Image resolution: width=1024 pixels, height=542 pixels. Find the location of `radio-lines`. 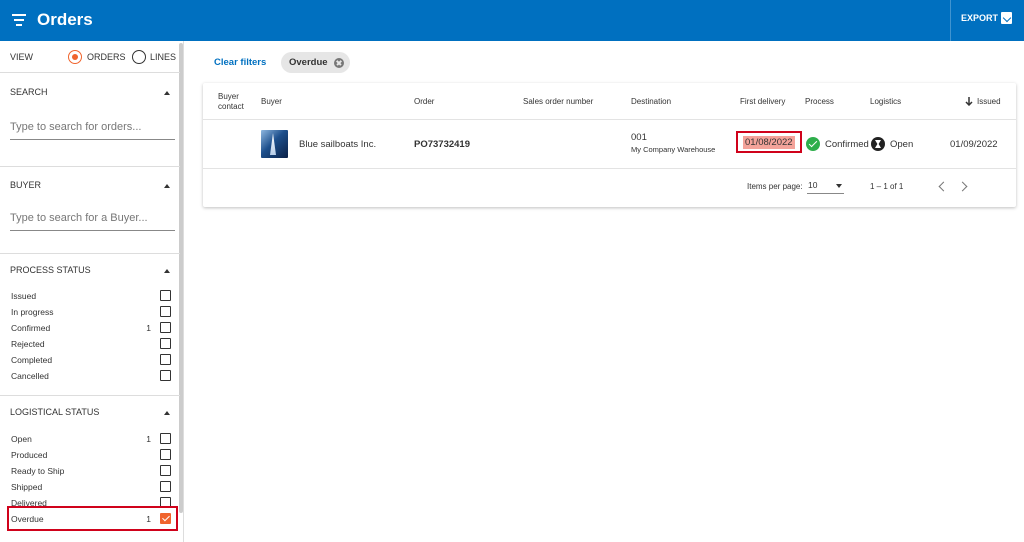

radio-lines is located at coordinates (139, 57).